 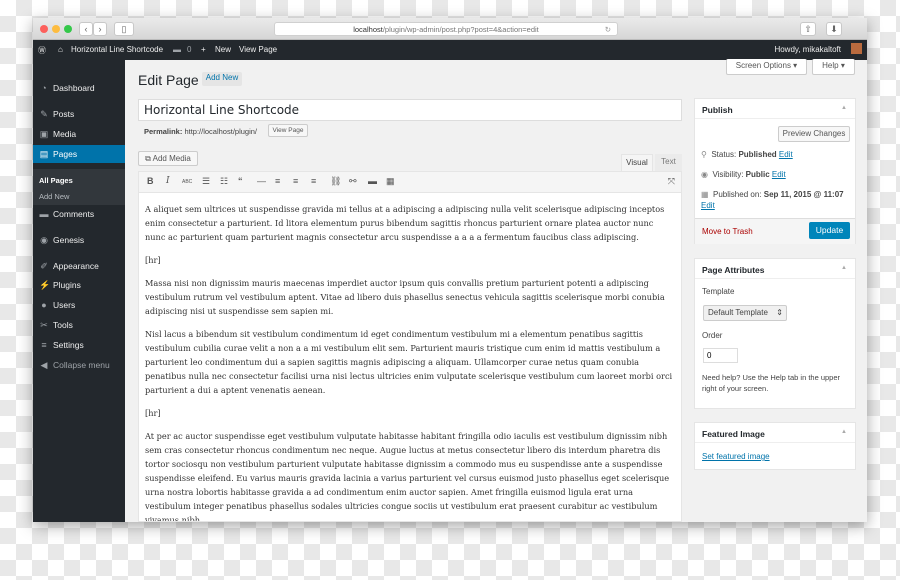 I want to click on view-page-link: View Page, so click(x=258, y=49).